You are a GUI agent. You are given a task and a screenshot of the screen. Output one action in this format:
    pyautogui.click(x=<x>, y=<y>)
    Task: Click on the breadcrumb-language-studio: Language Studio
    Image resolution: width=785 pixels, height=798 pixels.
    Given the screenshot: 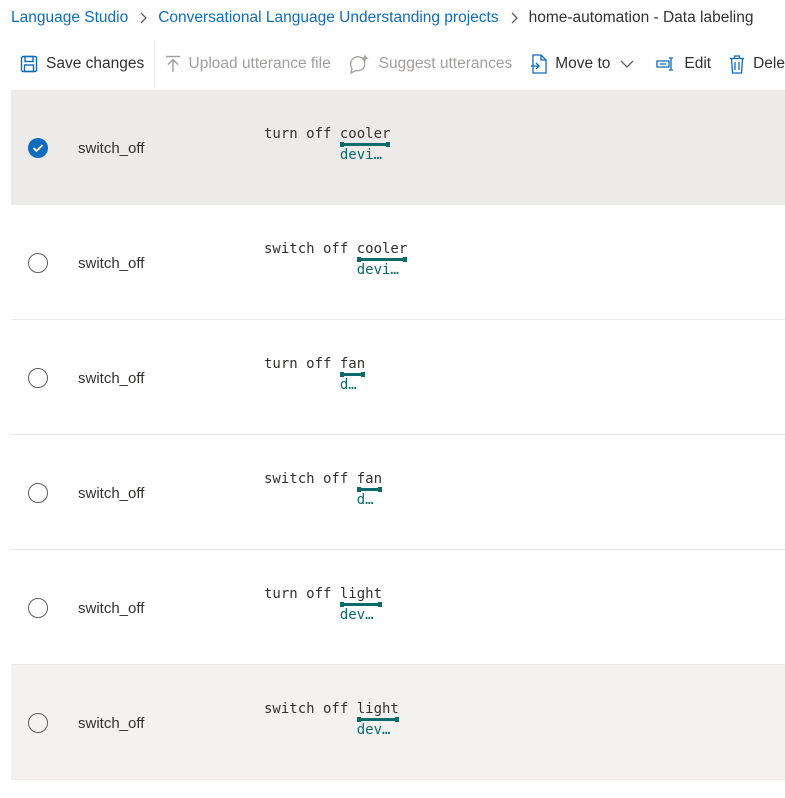 What is the action you would take?
    pyautogui.click(x=69, y=18)
    